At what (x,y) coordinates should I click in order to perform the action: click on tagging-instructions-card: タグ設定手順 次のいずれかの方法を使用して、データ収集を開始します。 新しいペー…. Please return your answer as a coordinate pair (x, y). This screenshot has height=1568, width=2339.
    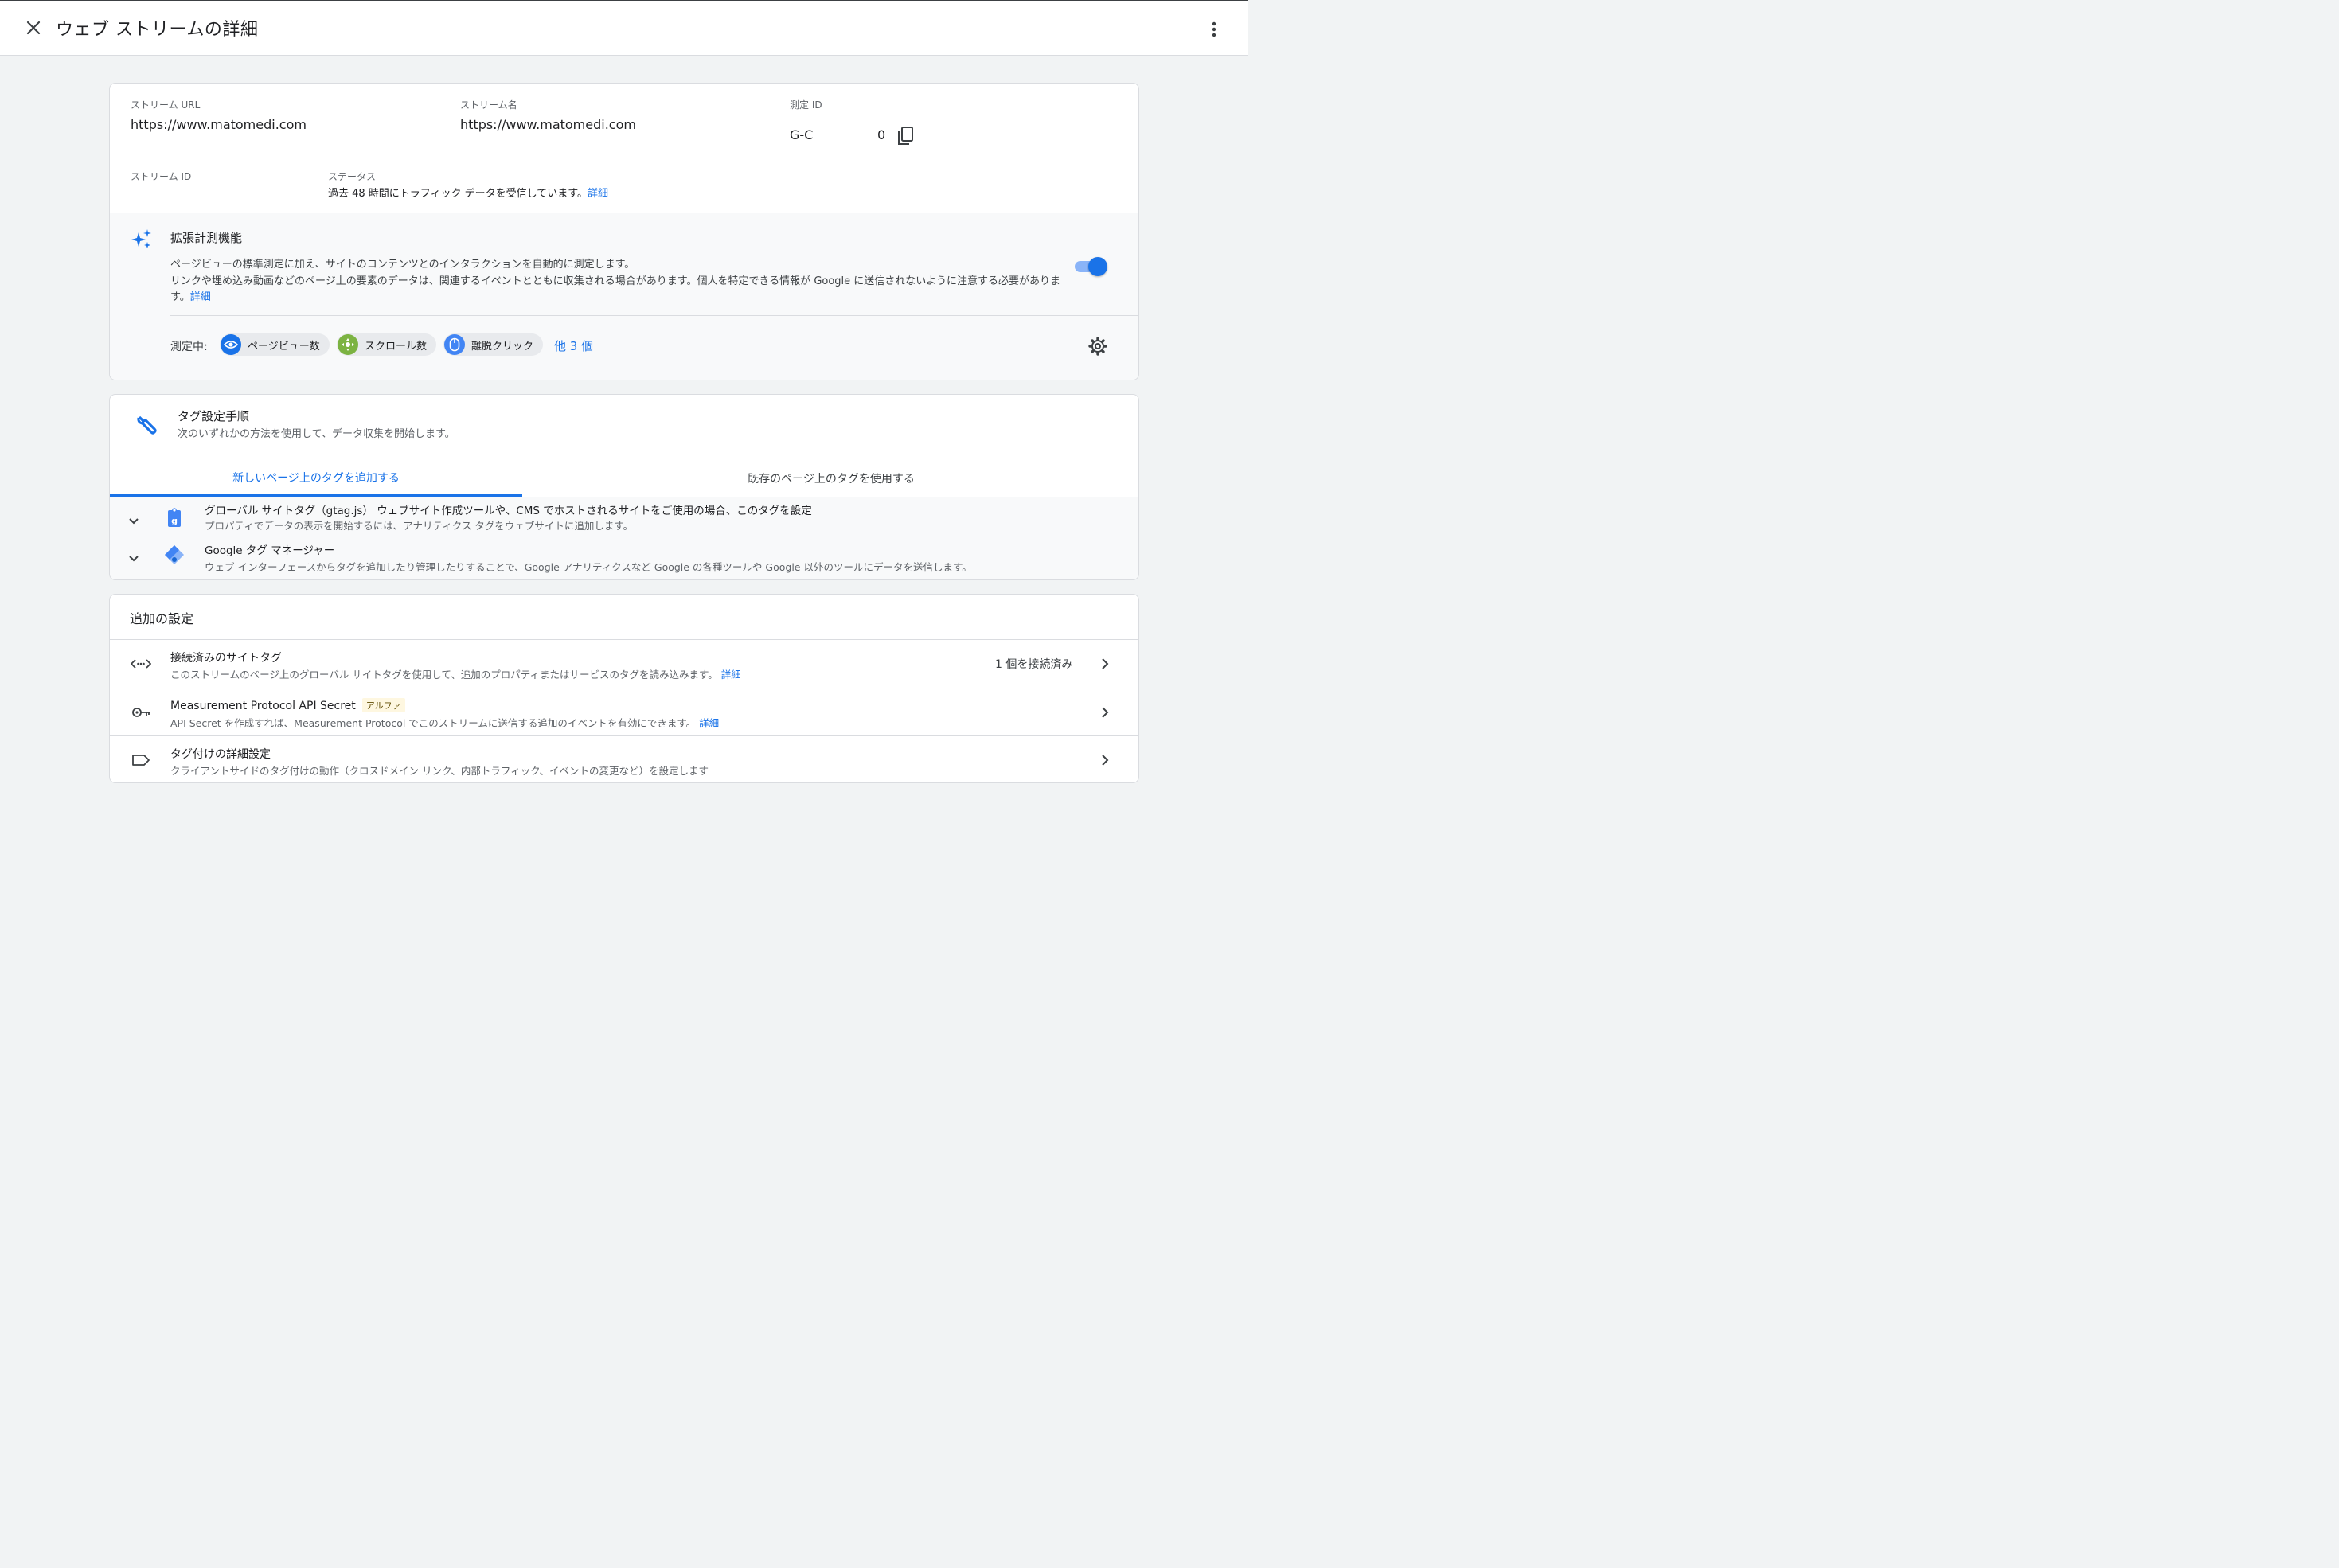
    Looking at the image, I should click on (624, 487).